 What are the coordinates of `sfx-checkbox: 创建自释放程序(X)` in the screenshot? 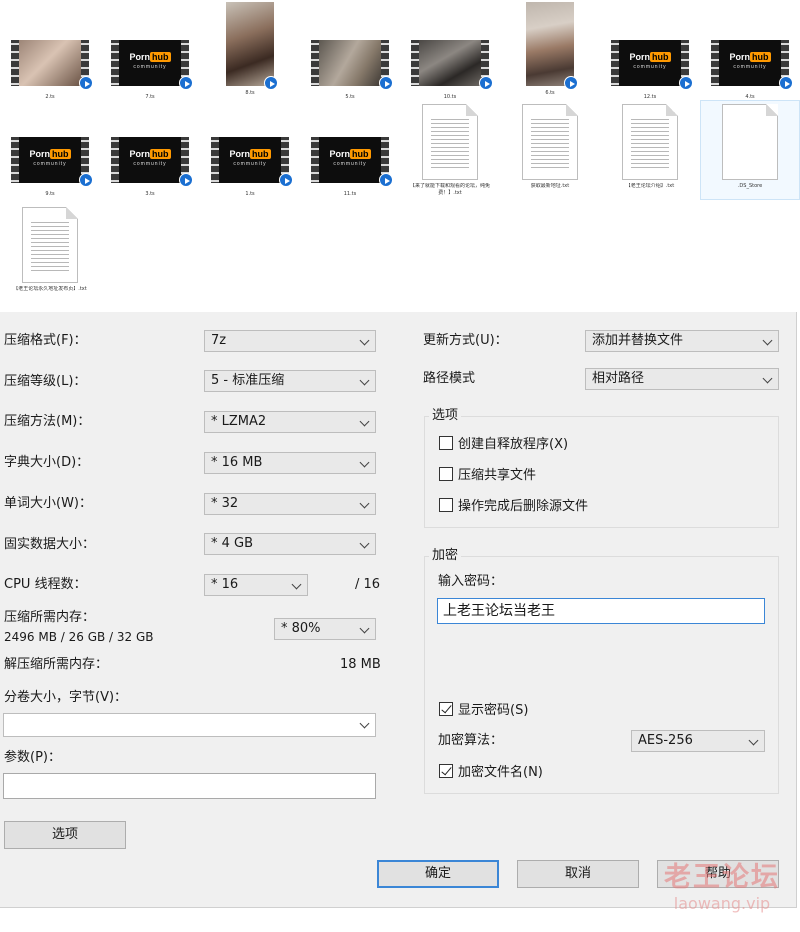 It's located at (503, 445).